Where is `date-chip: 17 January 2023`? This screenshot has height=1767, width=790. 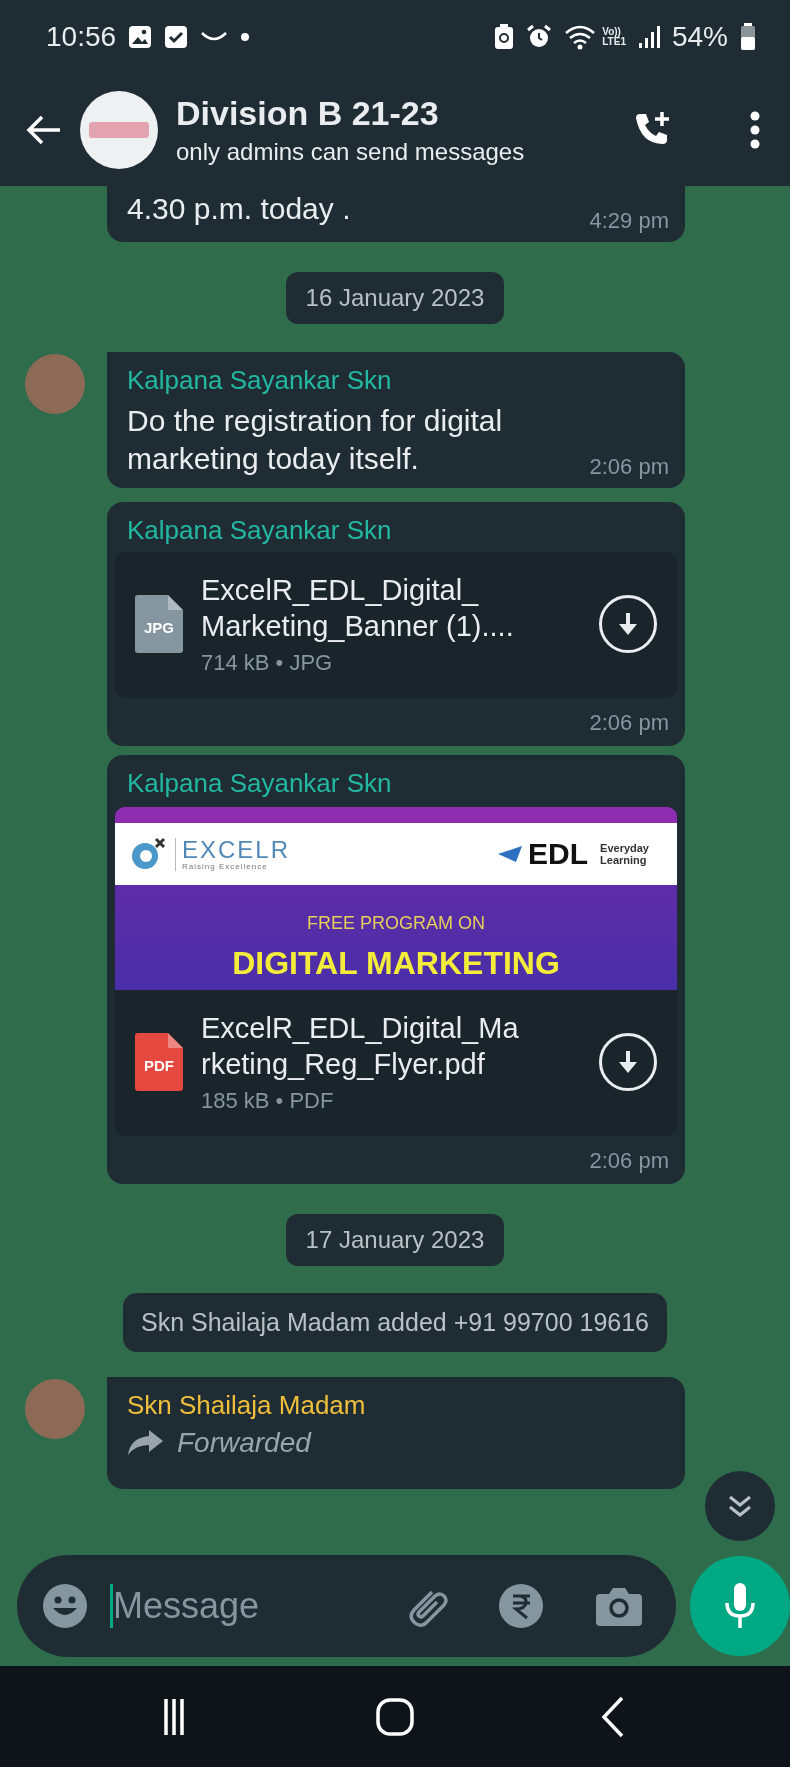 date-chip: 17 January 2023 is located at coordinates (395, 1240).